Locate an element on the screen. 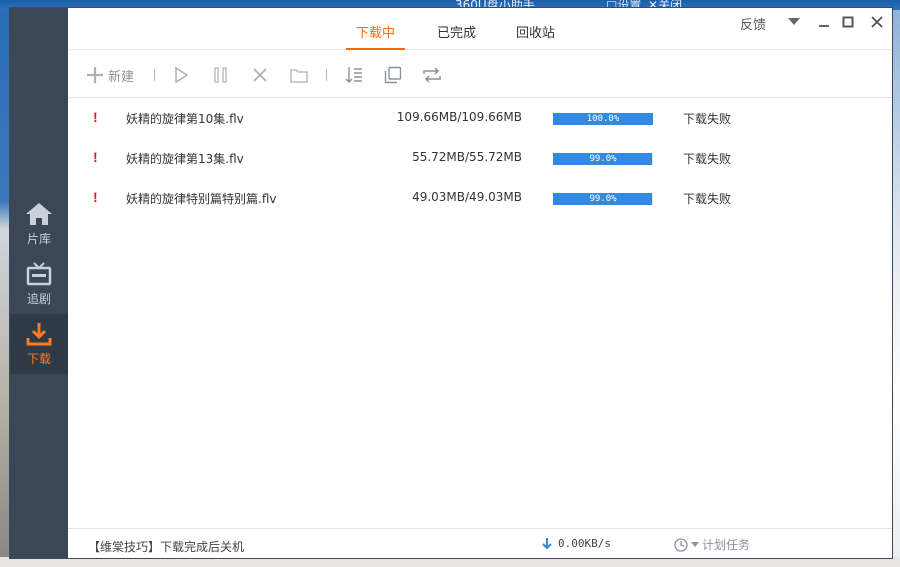  close-icon is located at coordinates (877, 22).